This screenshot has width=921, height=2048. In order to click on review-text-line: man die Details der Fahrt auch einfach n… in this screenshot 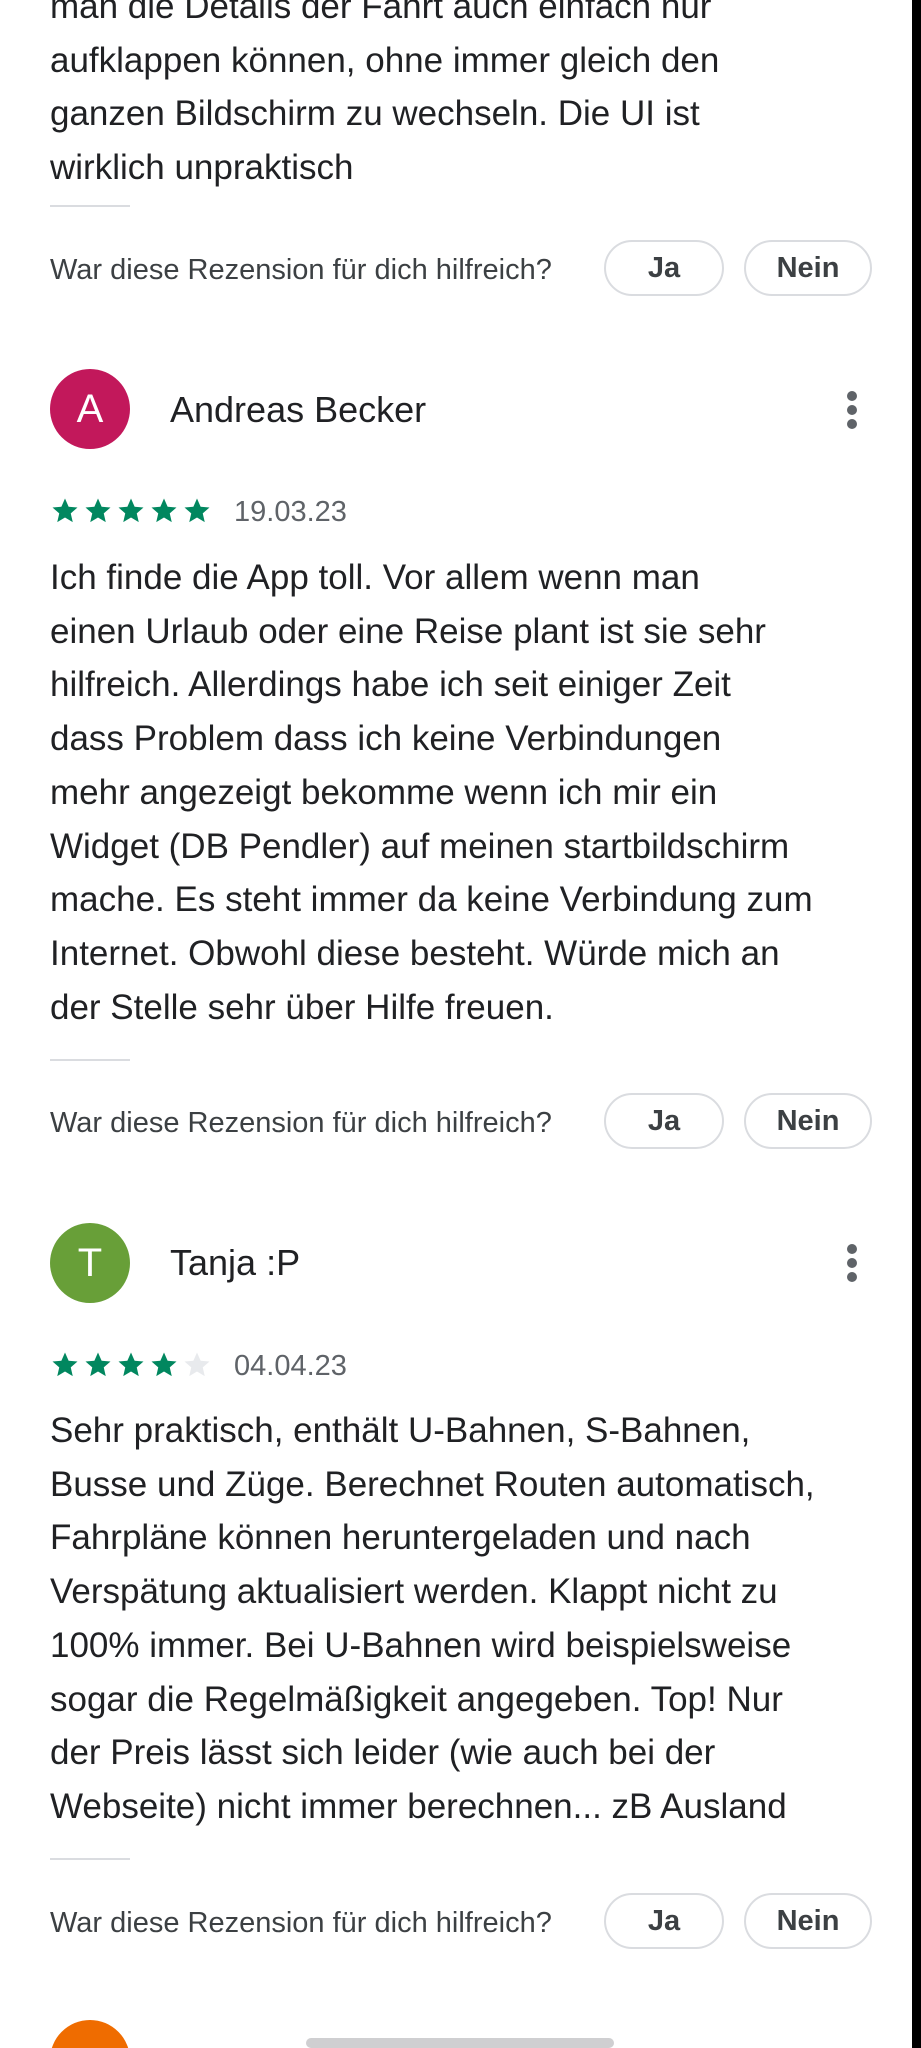, I will do `click(381, 13)`.